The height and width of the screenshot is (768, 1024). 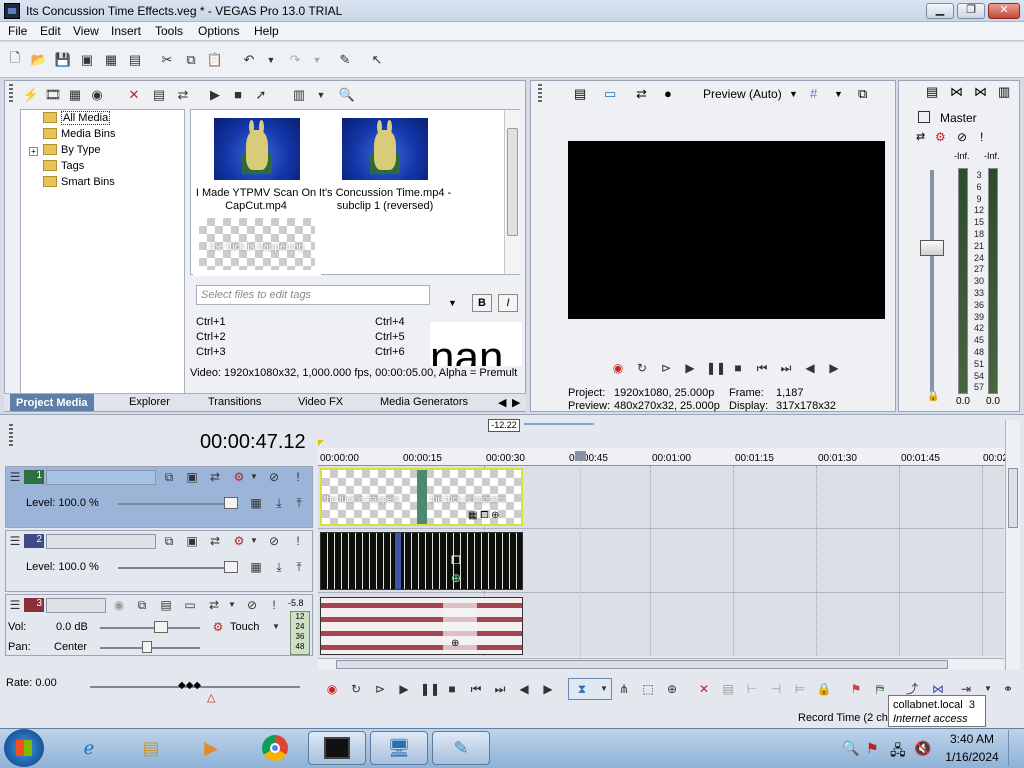 What do you see at coordinates (672, 689) in the screenshot?
I see `zoom-tool-icon: ⊕` at bounding box center [672, 689].